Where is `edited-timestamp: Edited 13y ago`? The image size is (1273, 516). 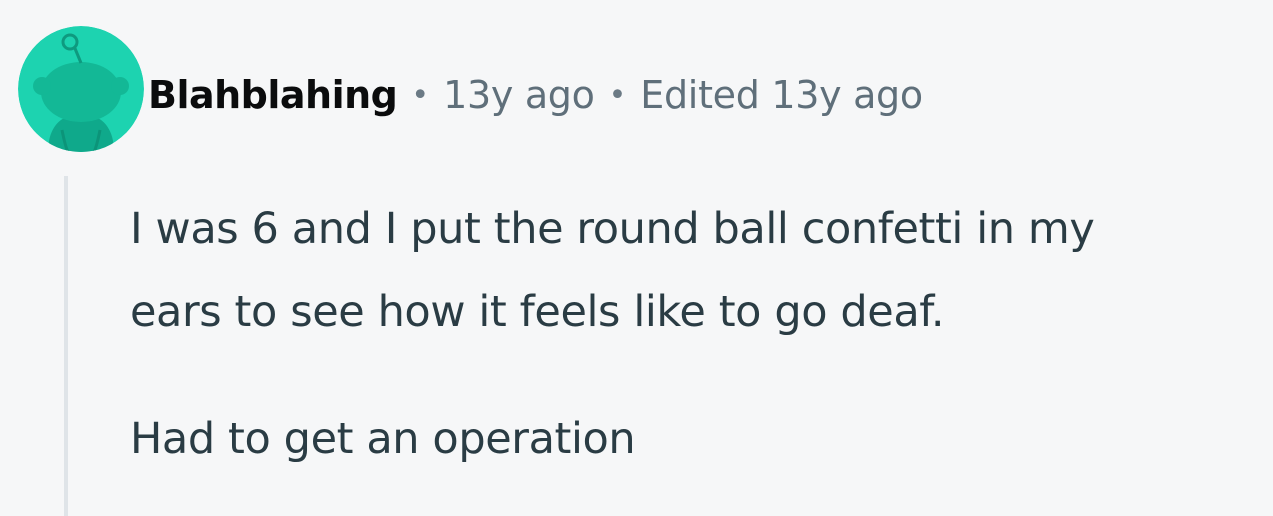 edited-timestamp: Edited 13y ago is located at coordinates (781, 95).